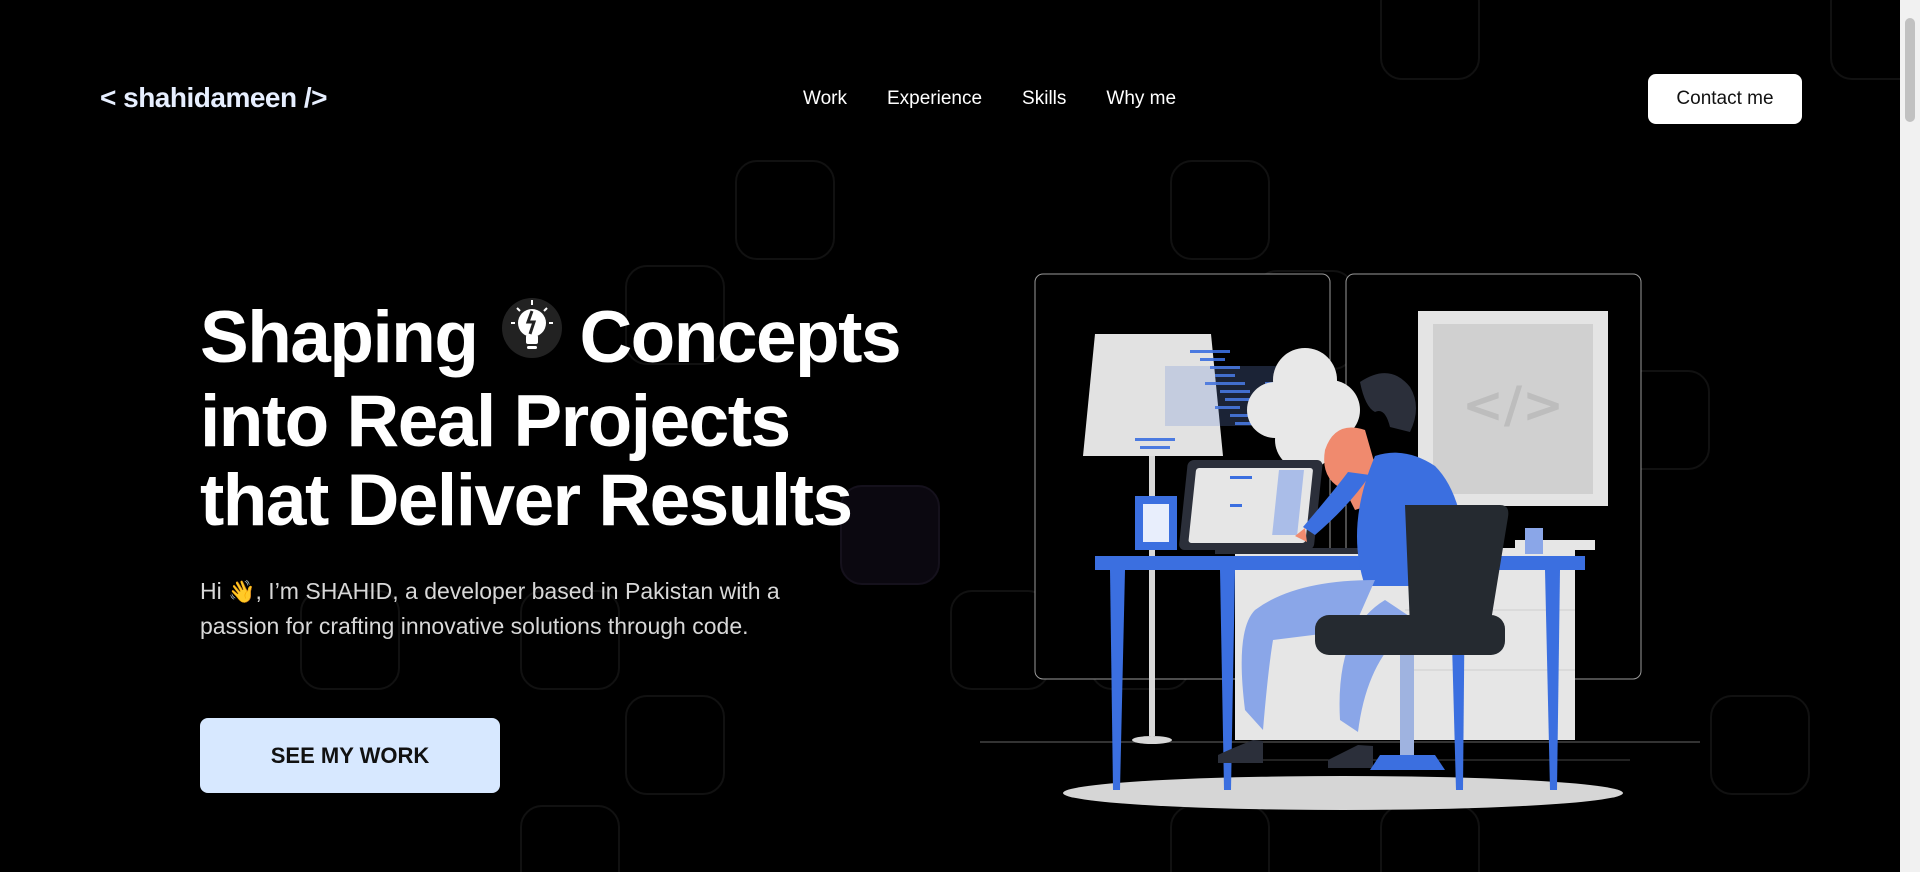 This screenshot has height=872, width=1920. Describe the element at coordinates (339, 337) in the screenshot. I see `headline-word-shaping: Shaping` at that location.